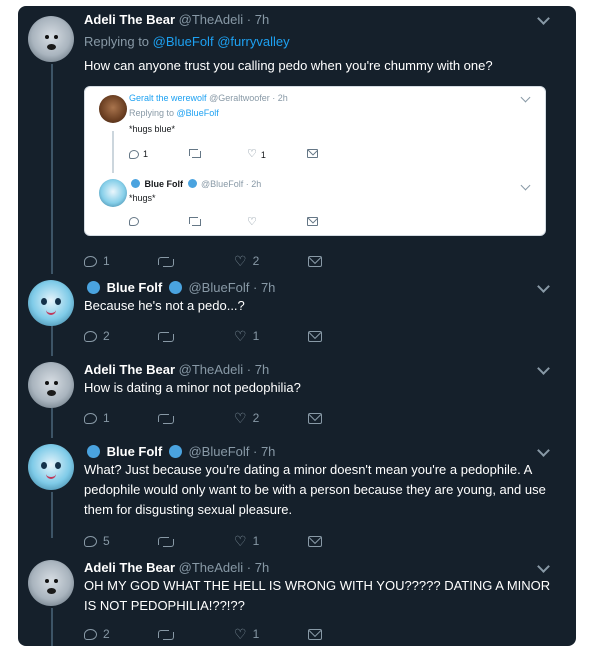 This screenshot has height=660, width=594. Describe the element at coordinates (252, 222) in the screenshot. I see `like-button: ♡` at that location.